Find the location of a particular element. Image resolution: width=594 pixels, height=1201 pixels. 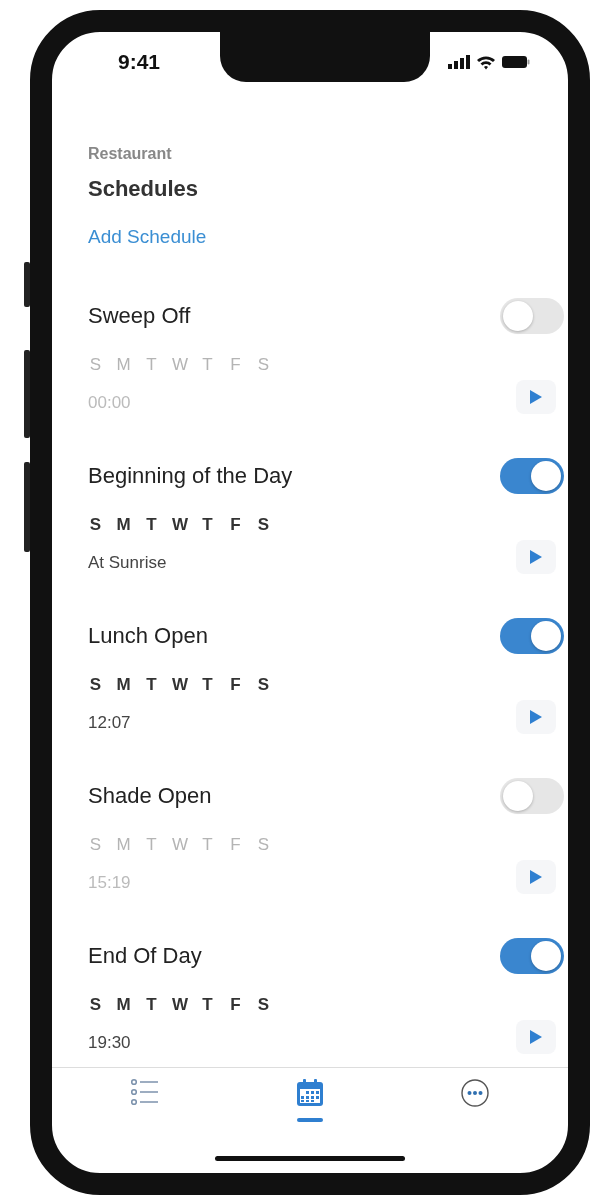

schedule-time: At Sunrise is located at coordinates (127, 563).